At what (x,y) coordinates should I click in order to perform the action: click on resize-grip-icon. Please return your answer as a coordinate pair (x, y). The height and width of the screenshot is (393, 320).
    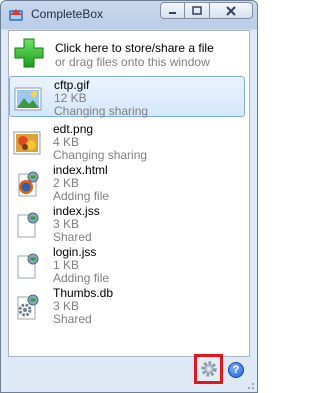
    Looking at the image, I should click on (250, 385).